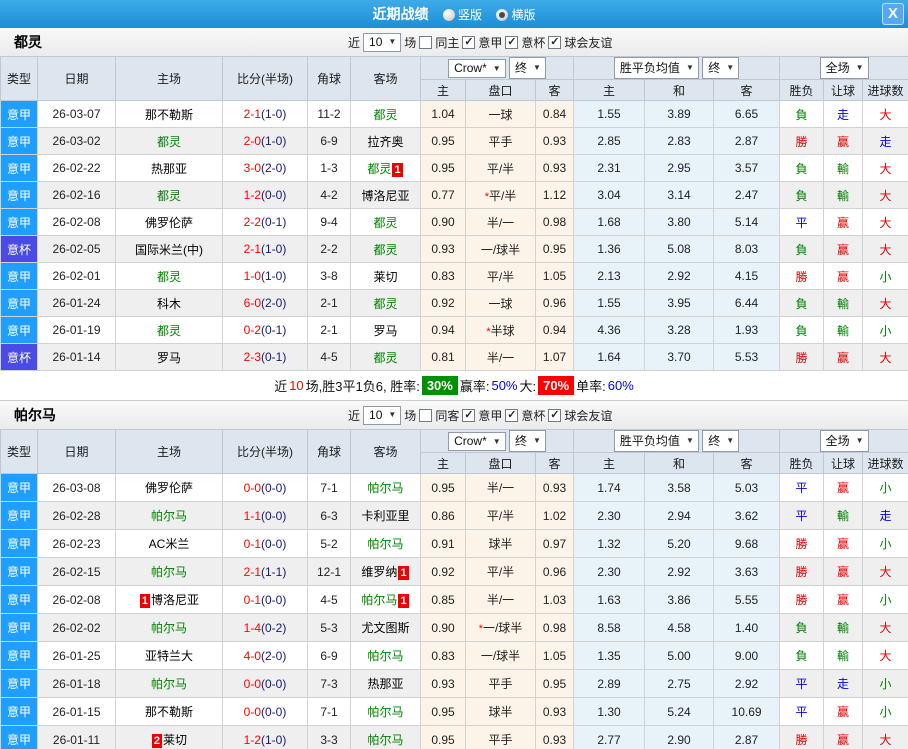 This screenshot has width=908, height=749. Describe the element at coordinates (443, 249) in the screenshot. I see `odds-home-cell: 0.93` at that location.